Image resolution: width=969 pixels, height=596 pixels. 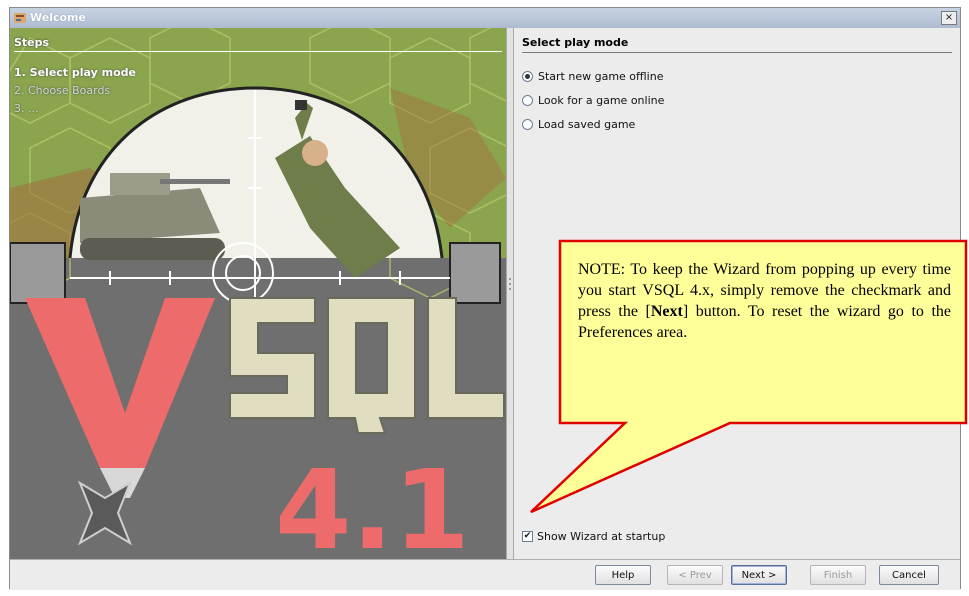 I want to click on option-label: Look for a game online, so click(x=601, y=100).